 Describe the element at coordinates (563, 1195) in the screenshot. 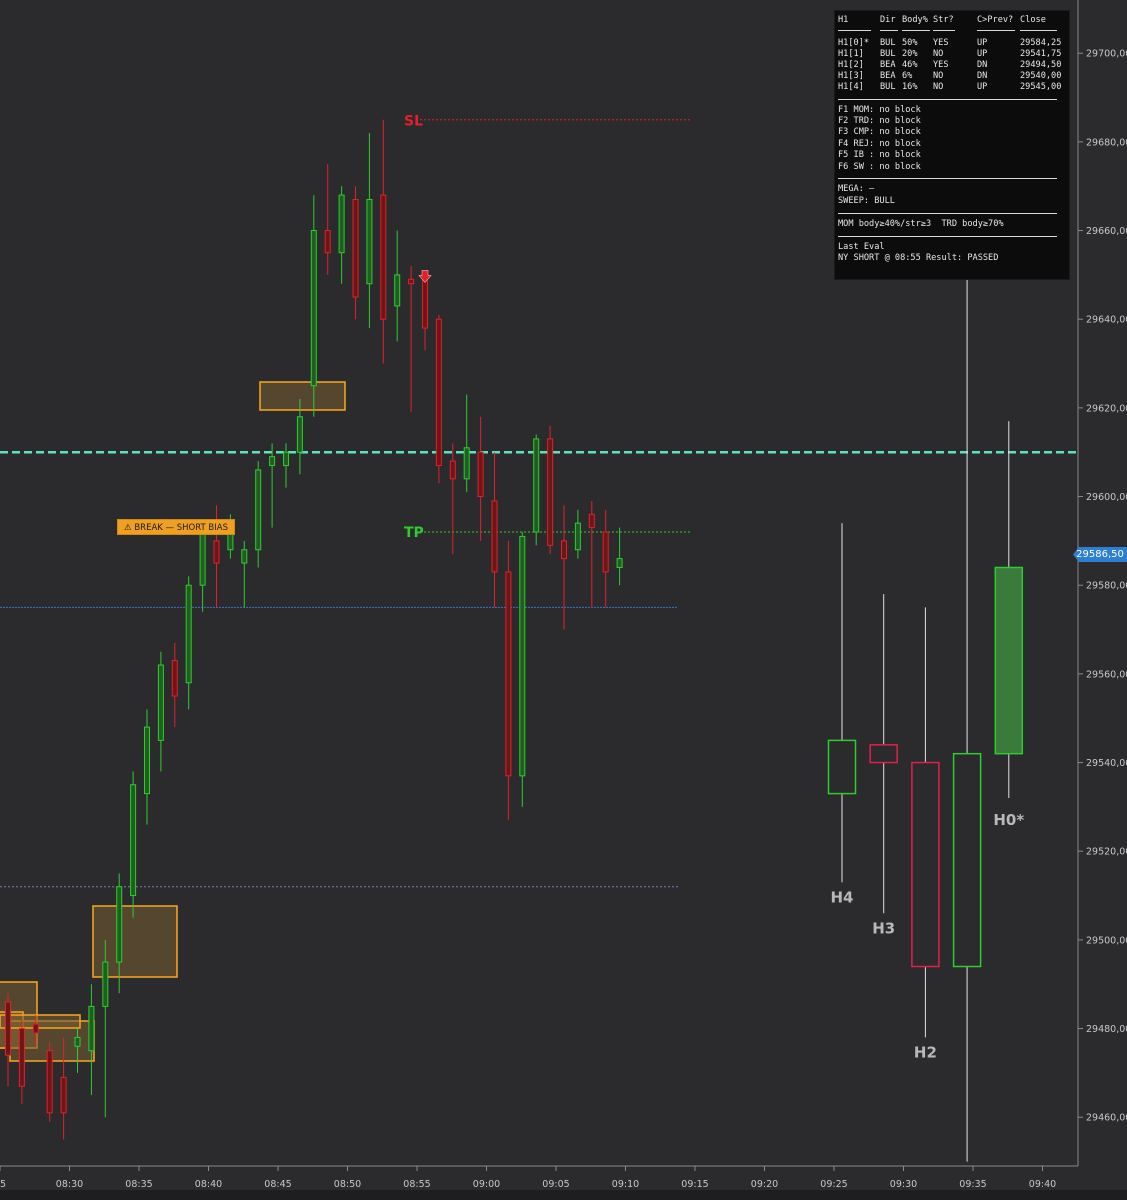

I see `bottom-scrollbar` at that location.